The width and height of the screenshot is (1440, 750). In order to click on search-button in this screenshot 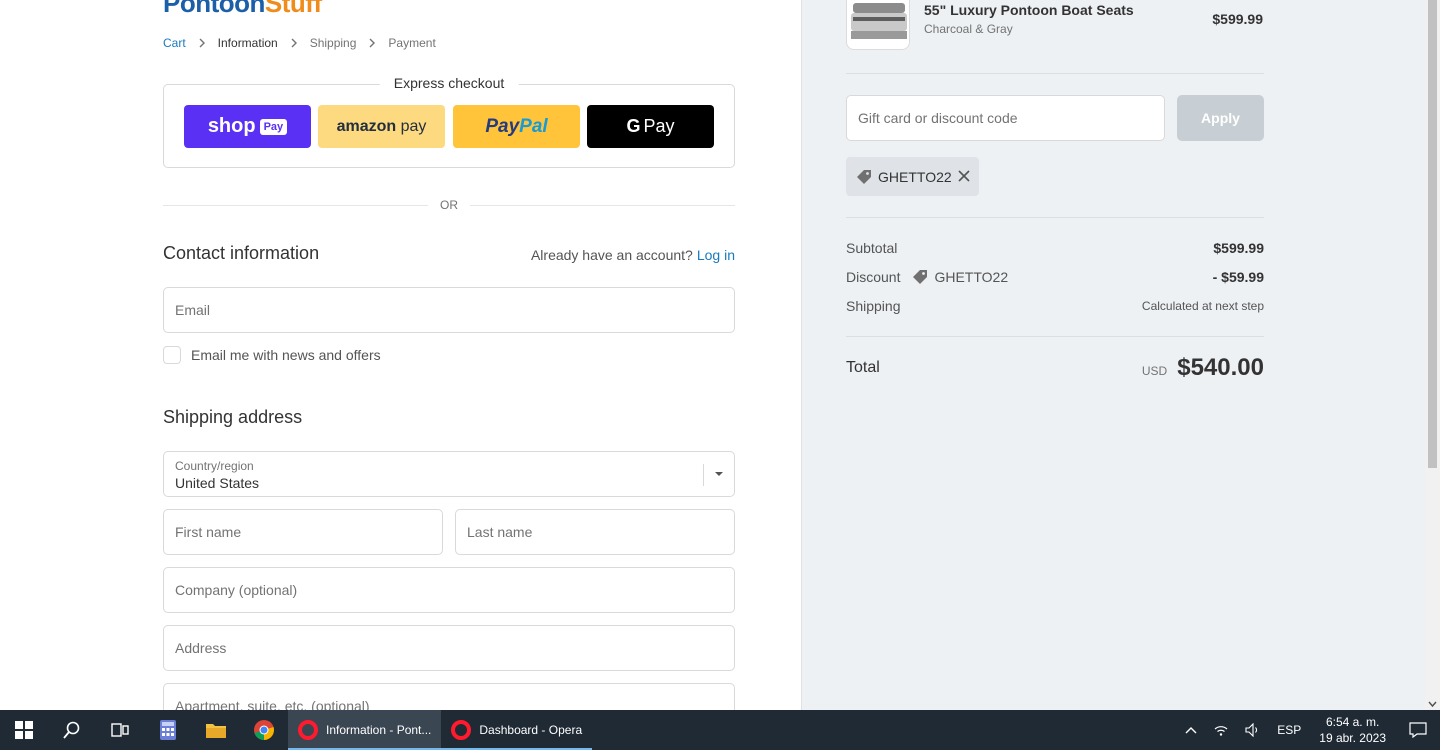, I will do `click(72, 730)`.